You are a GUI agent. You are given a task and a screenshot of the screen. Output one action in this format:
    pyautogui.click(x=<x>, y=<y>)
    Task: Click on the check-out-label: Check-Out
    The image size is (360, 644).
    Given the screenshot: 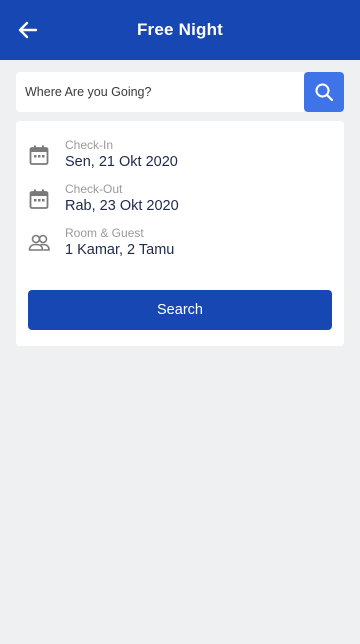 What is the action you would take?
    pyautogui.click(x=94, y=189)
    